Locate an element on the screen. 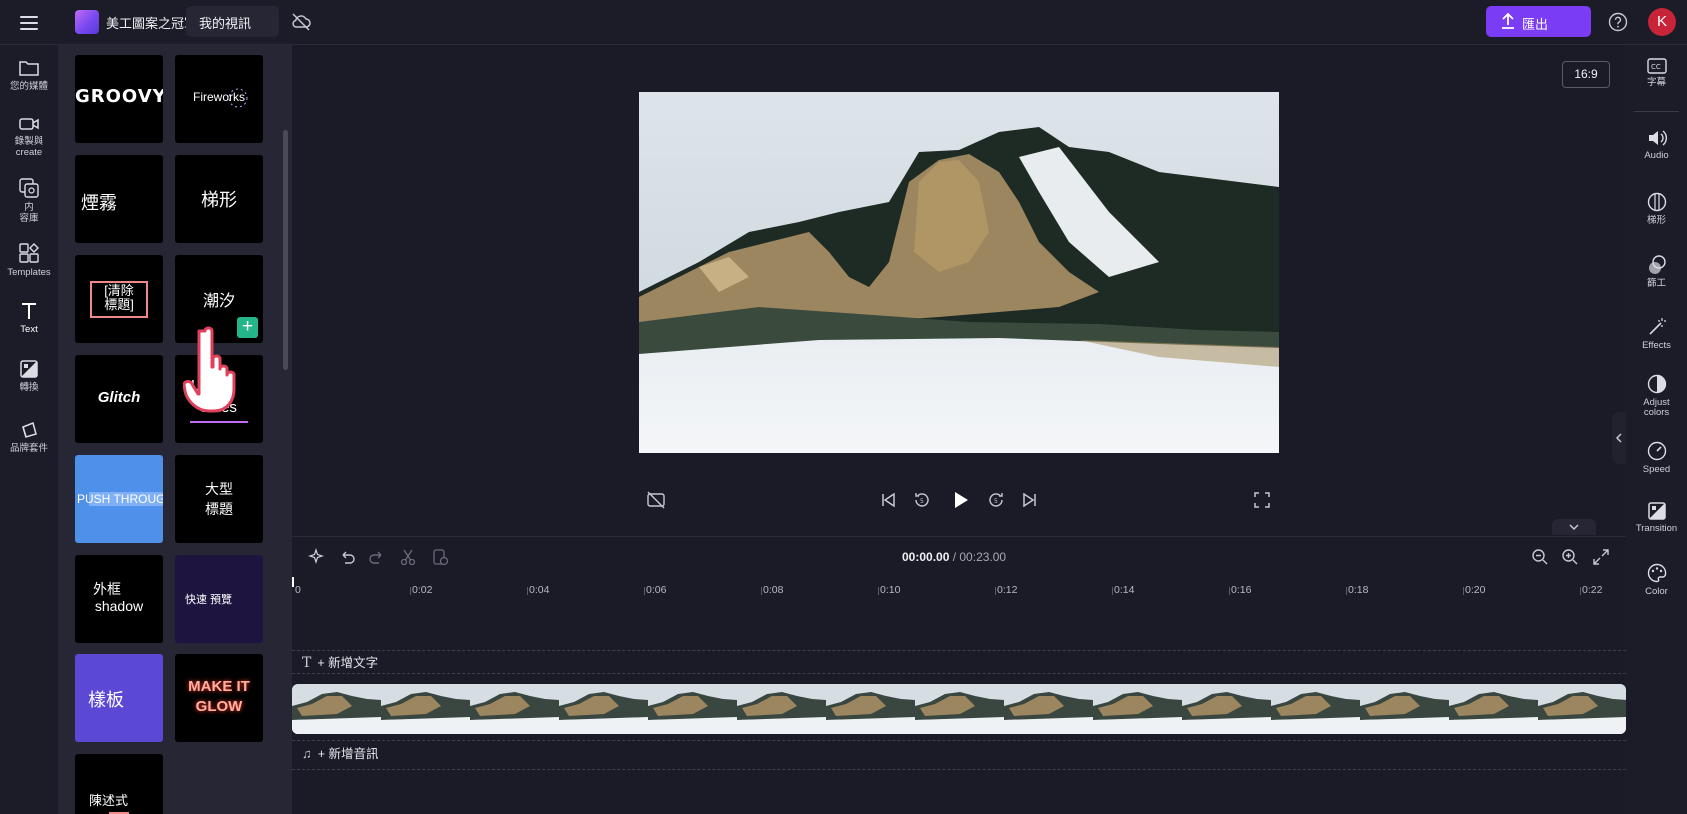  fullscreen-icon is located at coordinates (1262, 500).